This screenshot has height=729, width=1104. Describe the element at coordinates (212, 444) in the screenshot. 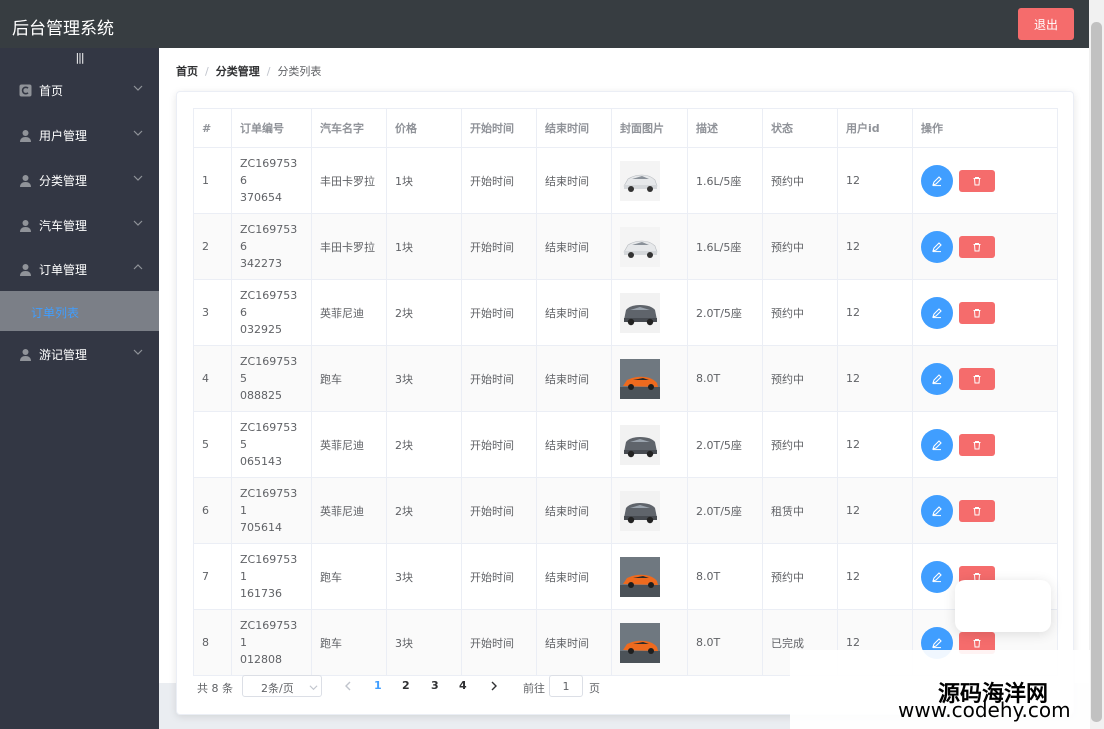

I see `row-index-cell: 5` at that location.